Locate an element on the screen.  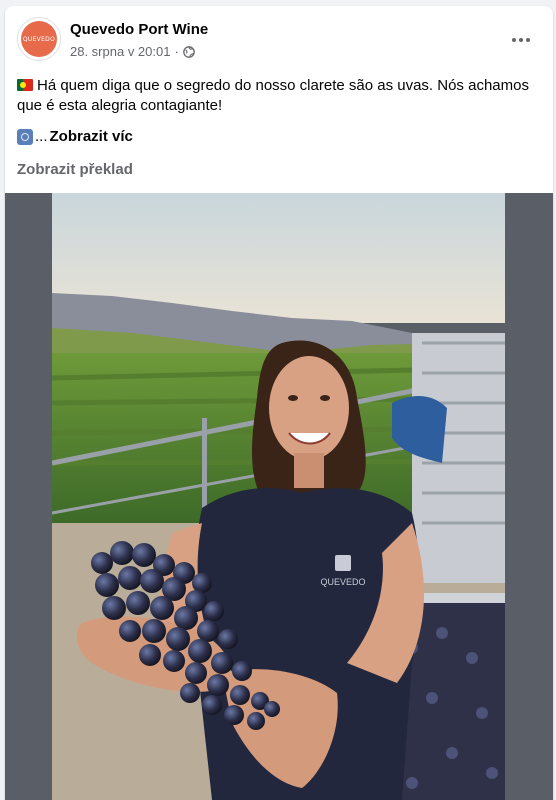
page-avatar: QUEVEDO is located at coordinates (39, 39).